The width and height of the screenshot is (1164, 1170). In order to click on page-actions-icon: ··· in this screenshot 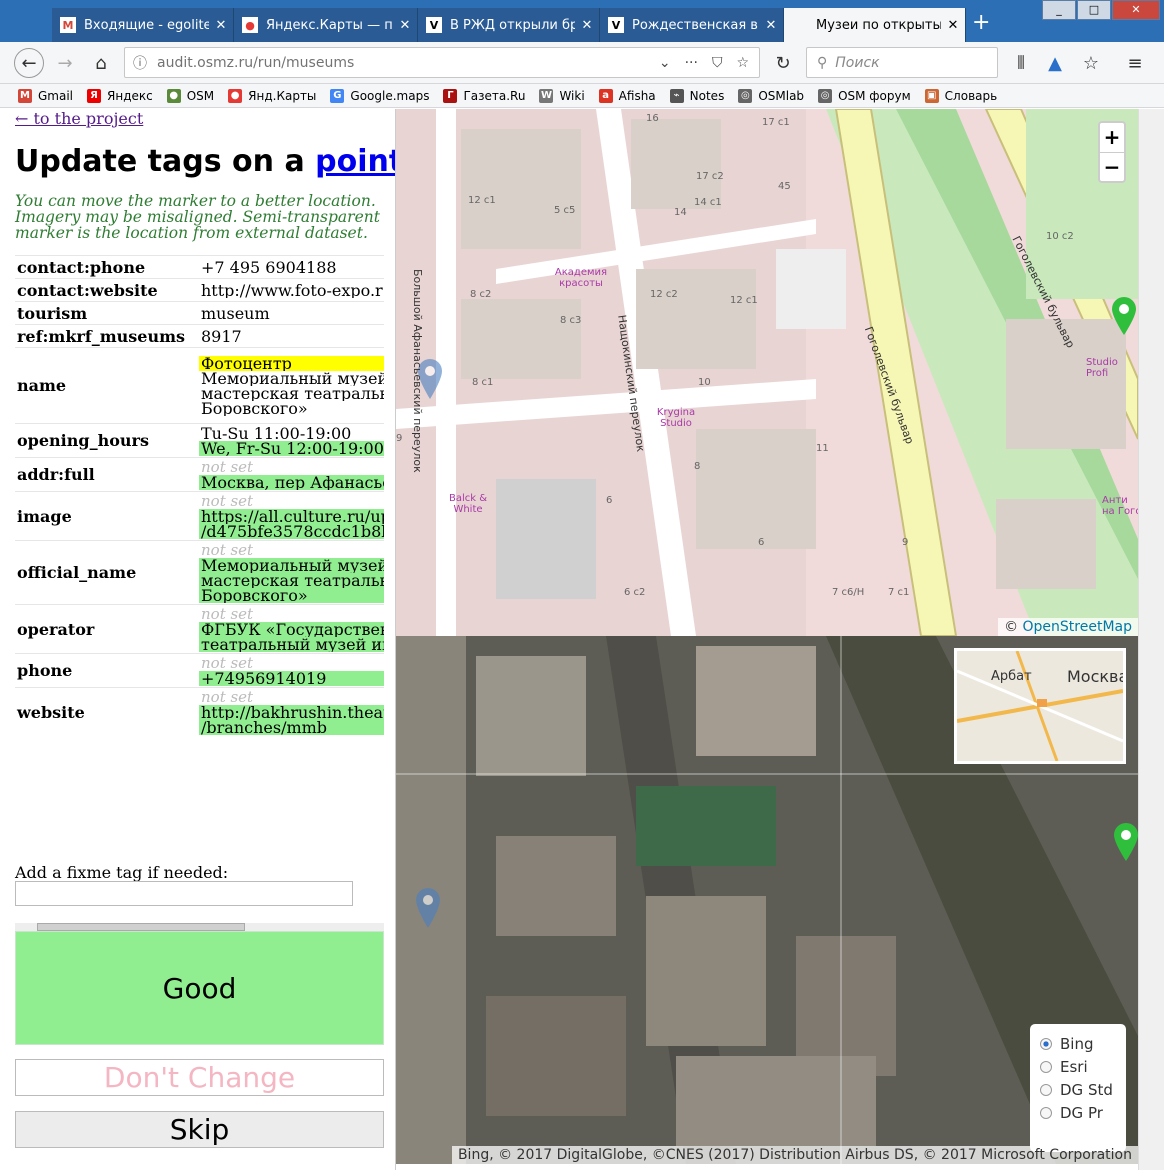, I will do `click(691, 63)`.